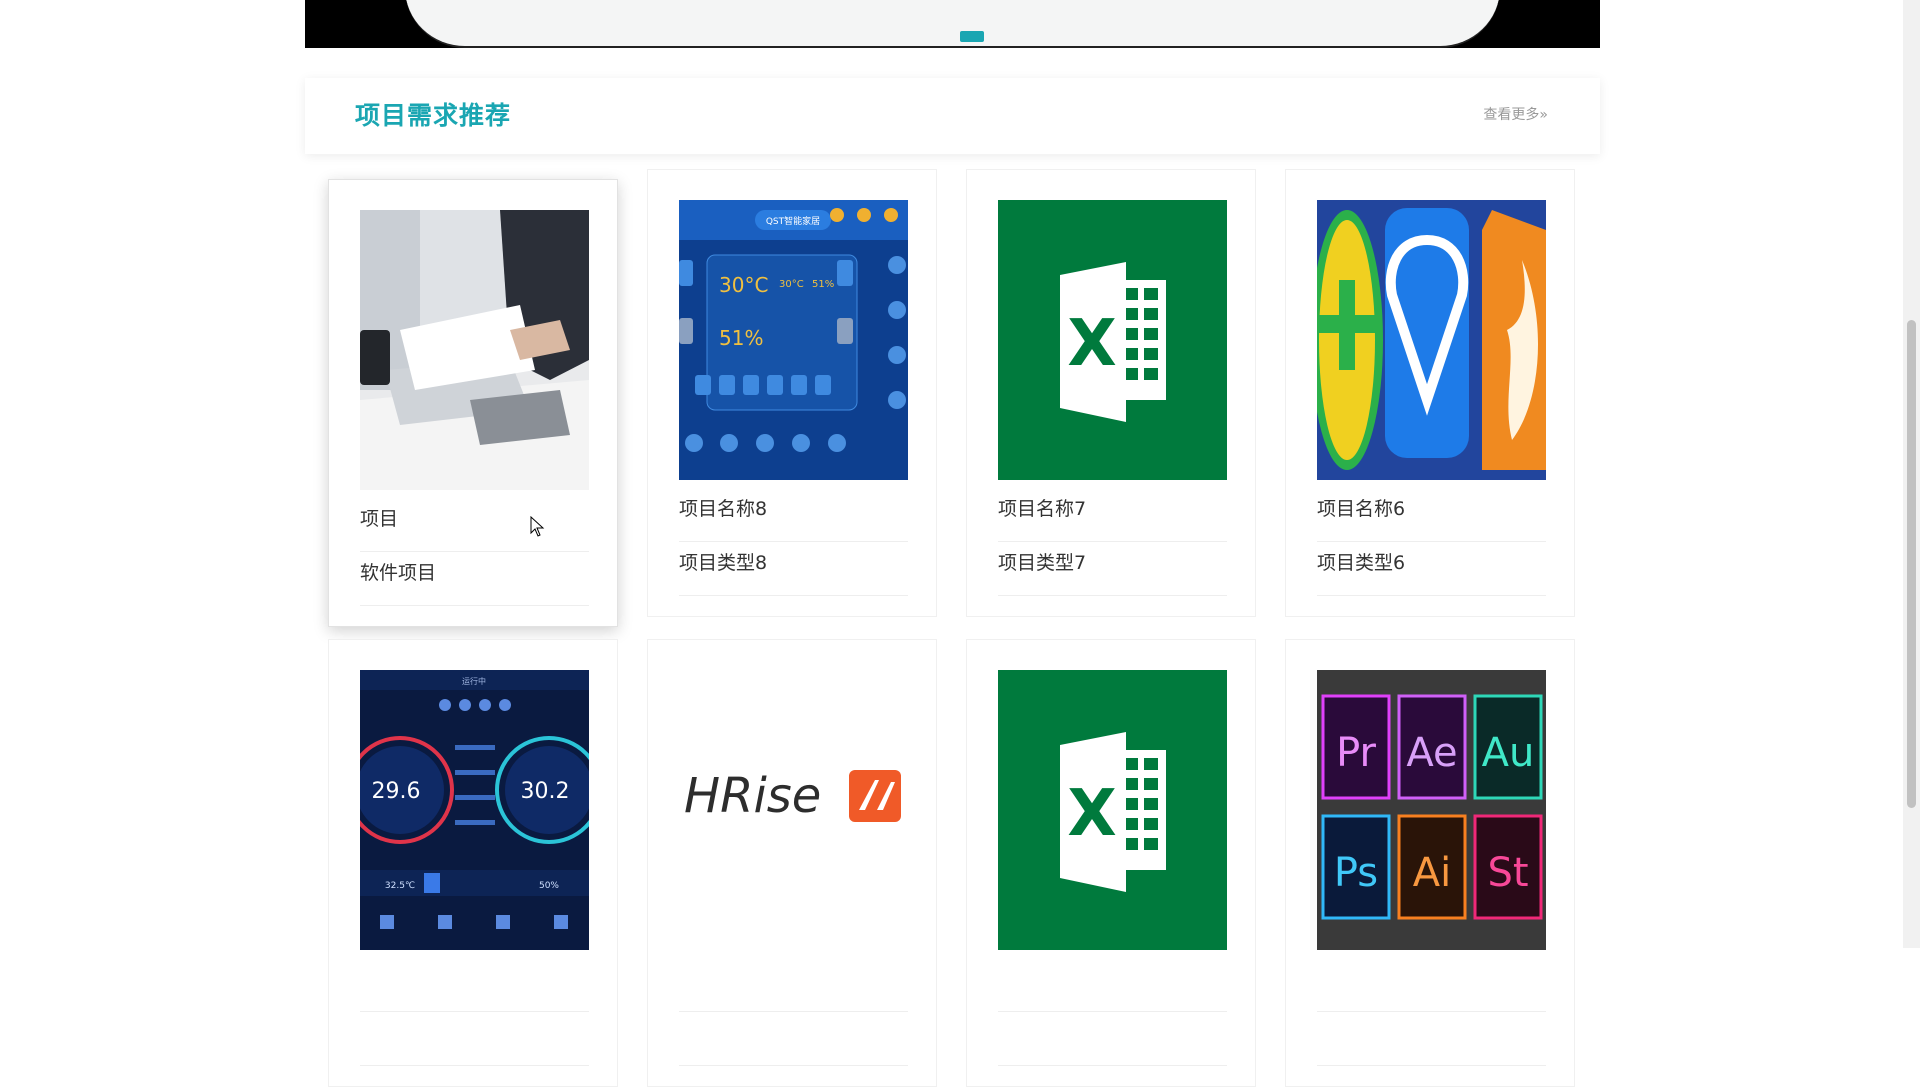 This screenshot has height=1087, width=1920. I want to click on smart-home-temp: 30°C, so click(743, 285).